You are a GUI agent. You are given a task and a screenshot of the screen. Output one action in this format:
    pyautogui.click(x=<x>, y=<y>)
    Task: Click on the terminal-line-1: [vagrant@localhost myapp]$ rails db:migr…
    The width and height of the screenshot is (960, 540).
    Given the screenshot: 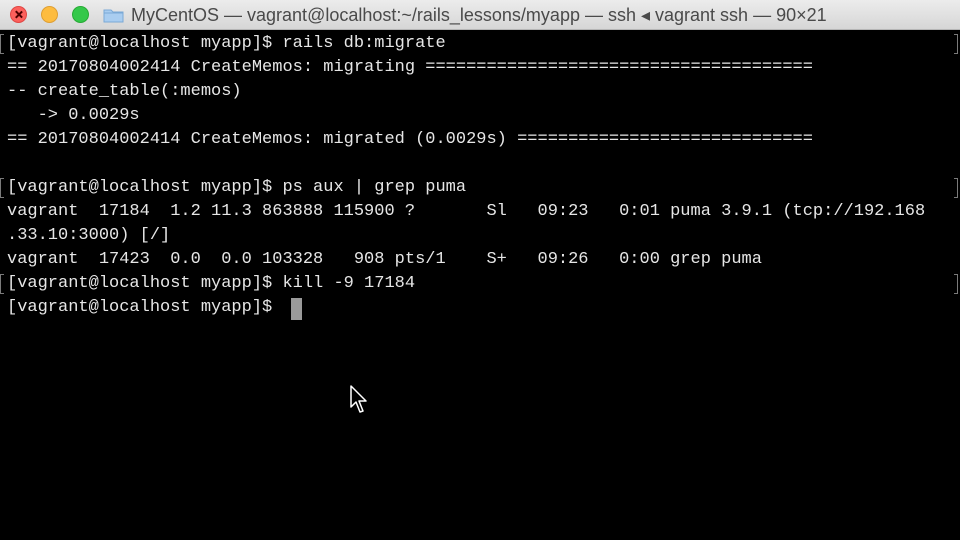 What is the action you would take?
    pyautogui.click(x=226, y=43)
    